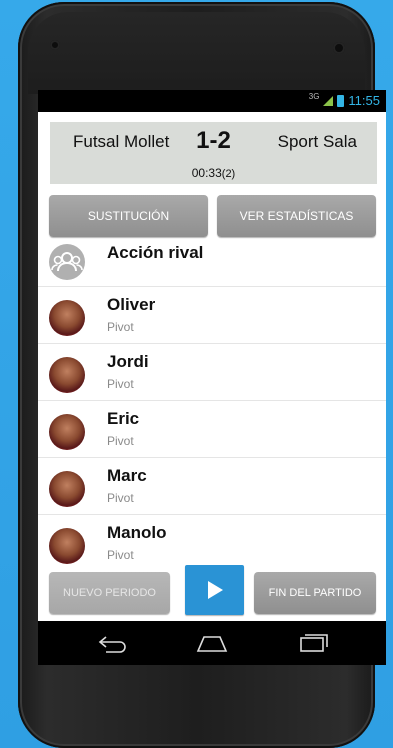 Image resolution: width=393 pixels, height=748 pixels. What do you see at coordinates (213, 153) in the screenshot?
I see `scoreboard: Futsal Mollet 1-2 Sport Sala 00:33(2)` at bounding box center [213, 153].